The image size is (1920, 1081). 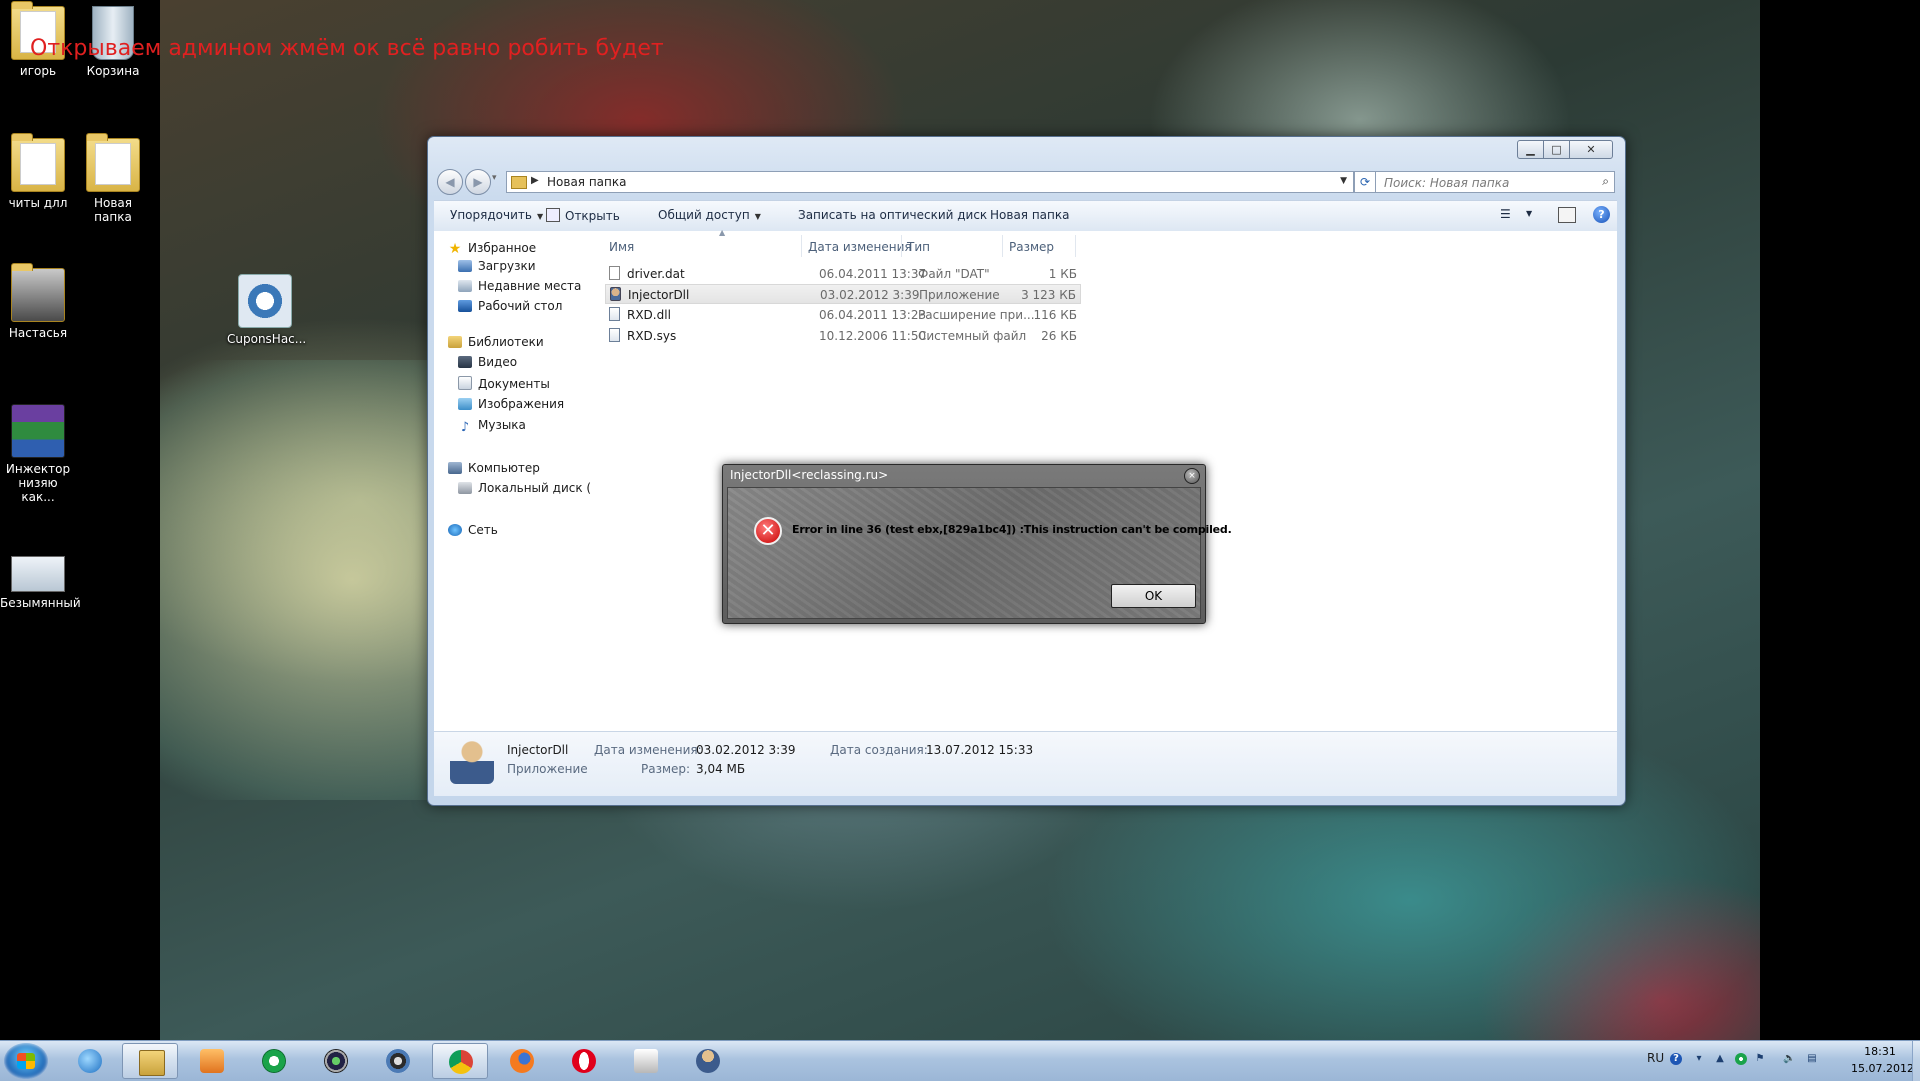 I want to click on details-file-kind: Приложение, so click(x=547, y=769).